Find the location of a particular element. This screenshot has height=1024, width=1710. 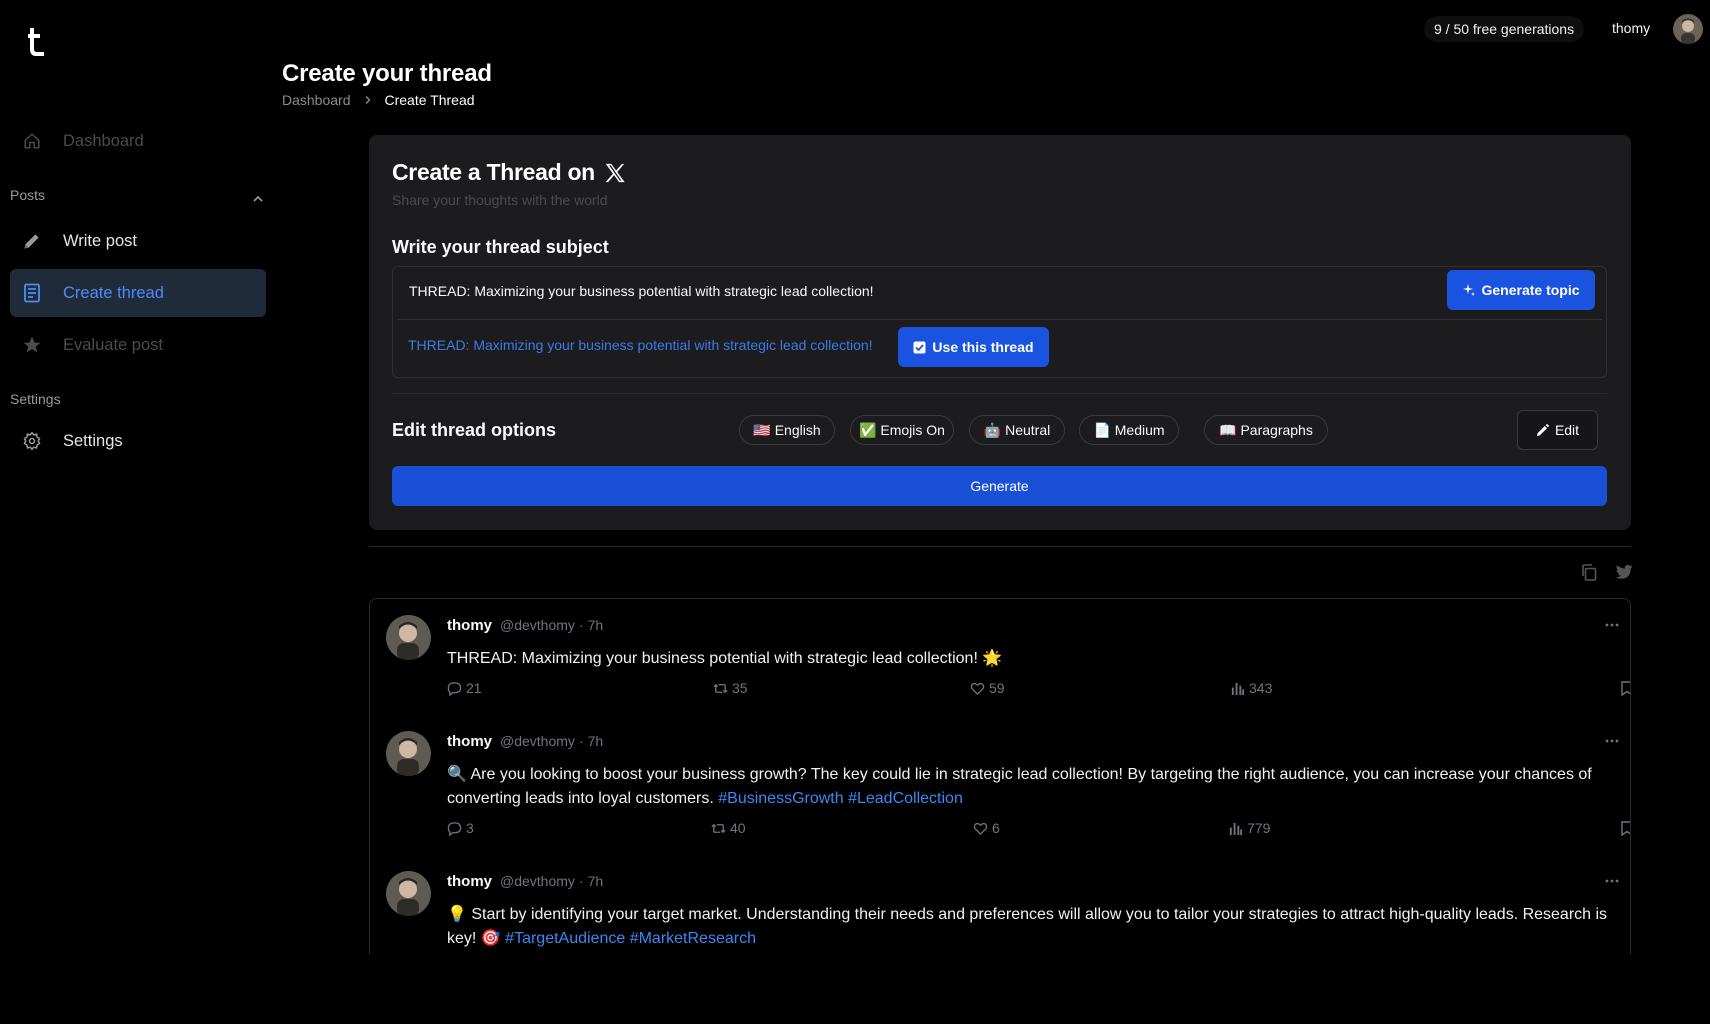

sidebar-item-dashboard: Dashboard is located at coordinates (138, 141).